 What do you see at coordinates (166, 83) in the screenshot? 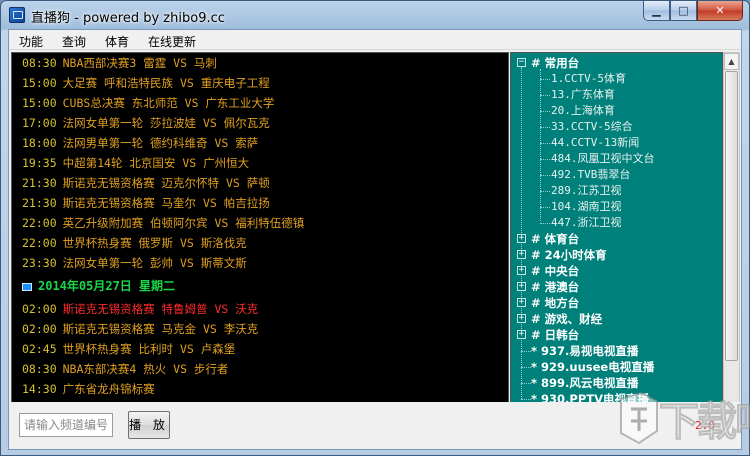
I see `event-title: 大足赛 呼和浩特民族 VS 重庆电子工程` at bounding box center [166, 83].